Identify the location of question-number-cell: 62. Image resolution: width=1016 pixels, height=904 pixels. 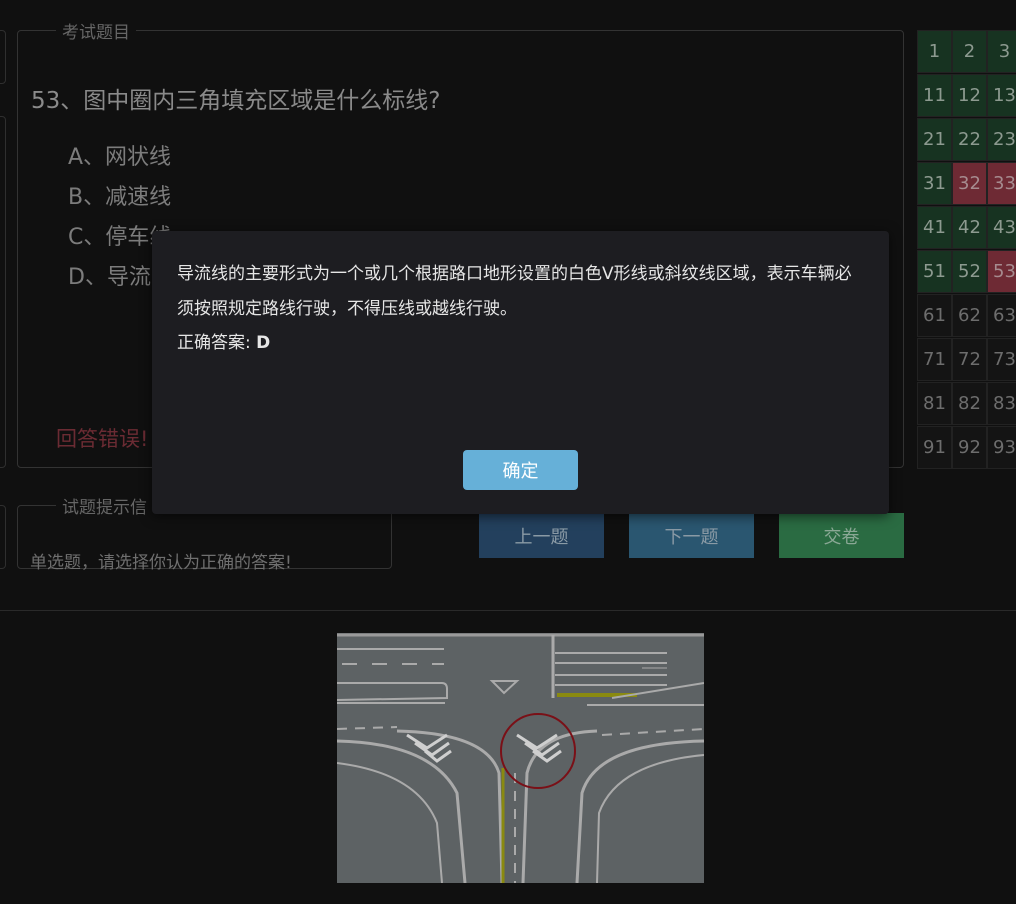
(969, 315).